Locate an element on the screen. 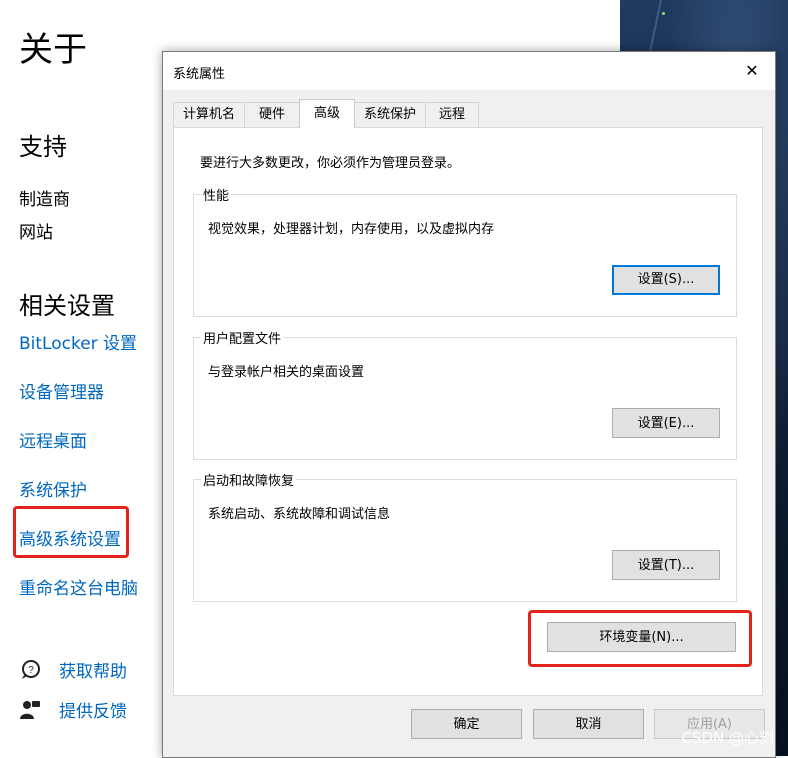 Image resolution: width=788 pixels, height=758 pixels. user-profiles-description: 与登录帐户相关的桌面设置 is located at coordinates (286, 372).